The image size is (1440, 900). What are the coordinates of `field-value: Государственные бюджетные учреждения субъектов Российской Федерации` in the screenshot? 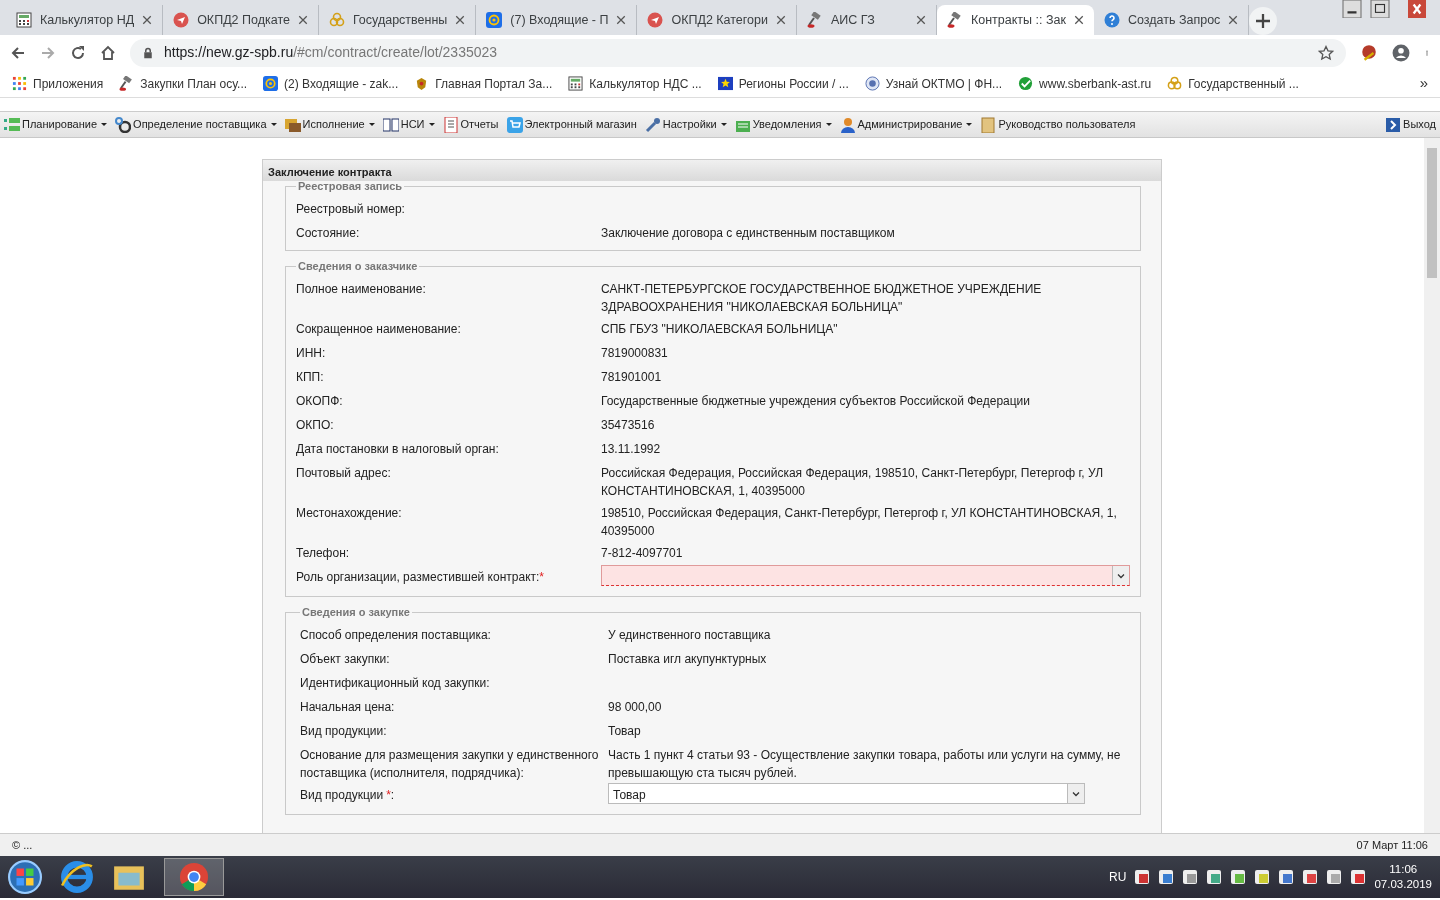 It's located at (816, 401).